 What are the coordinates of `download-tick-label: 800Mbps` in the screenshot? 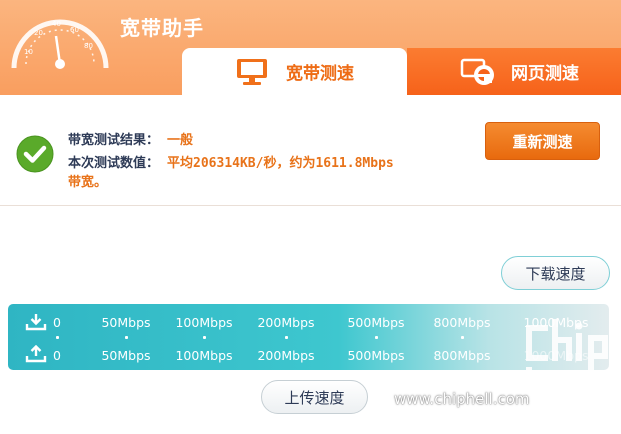 It's located at (462, 322).